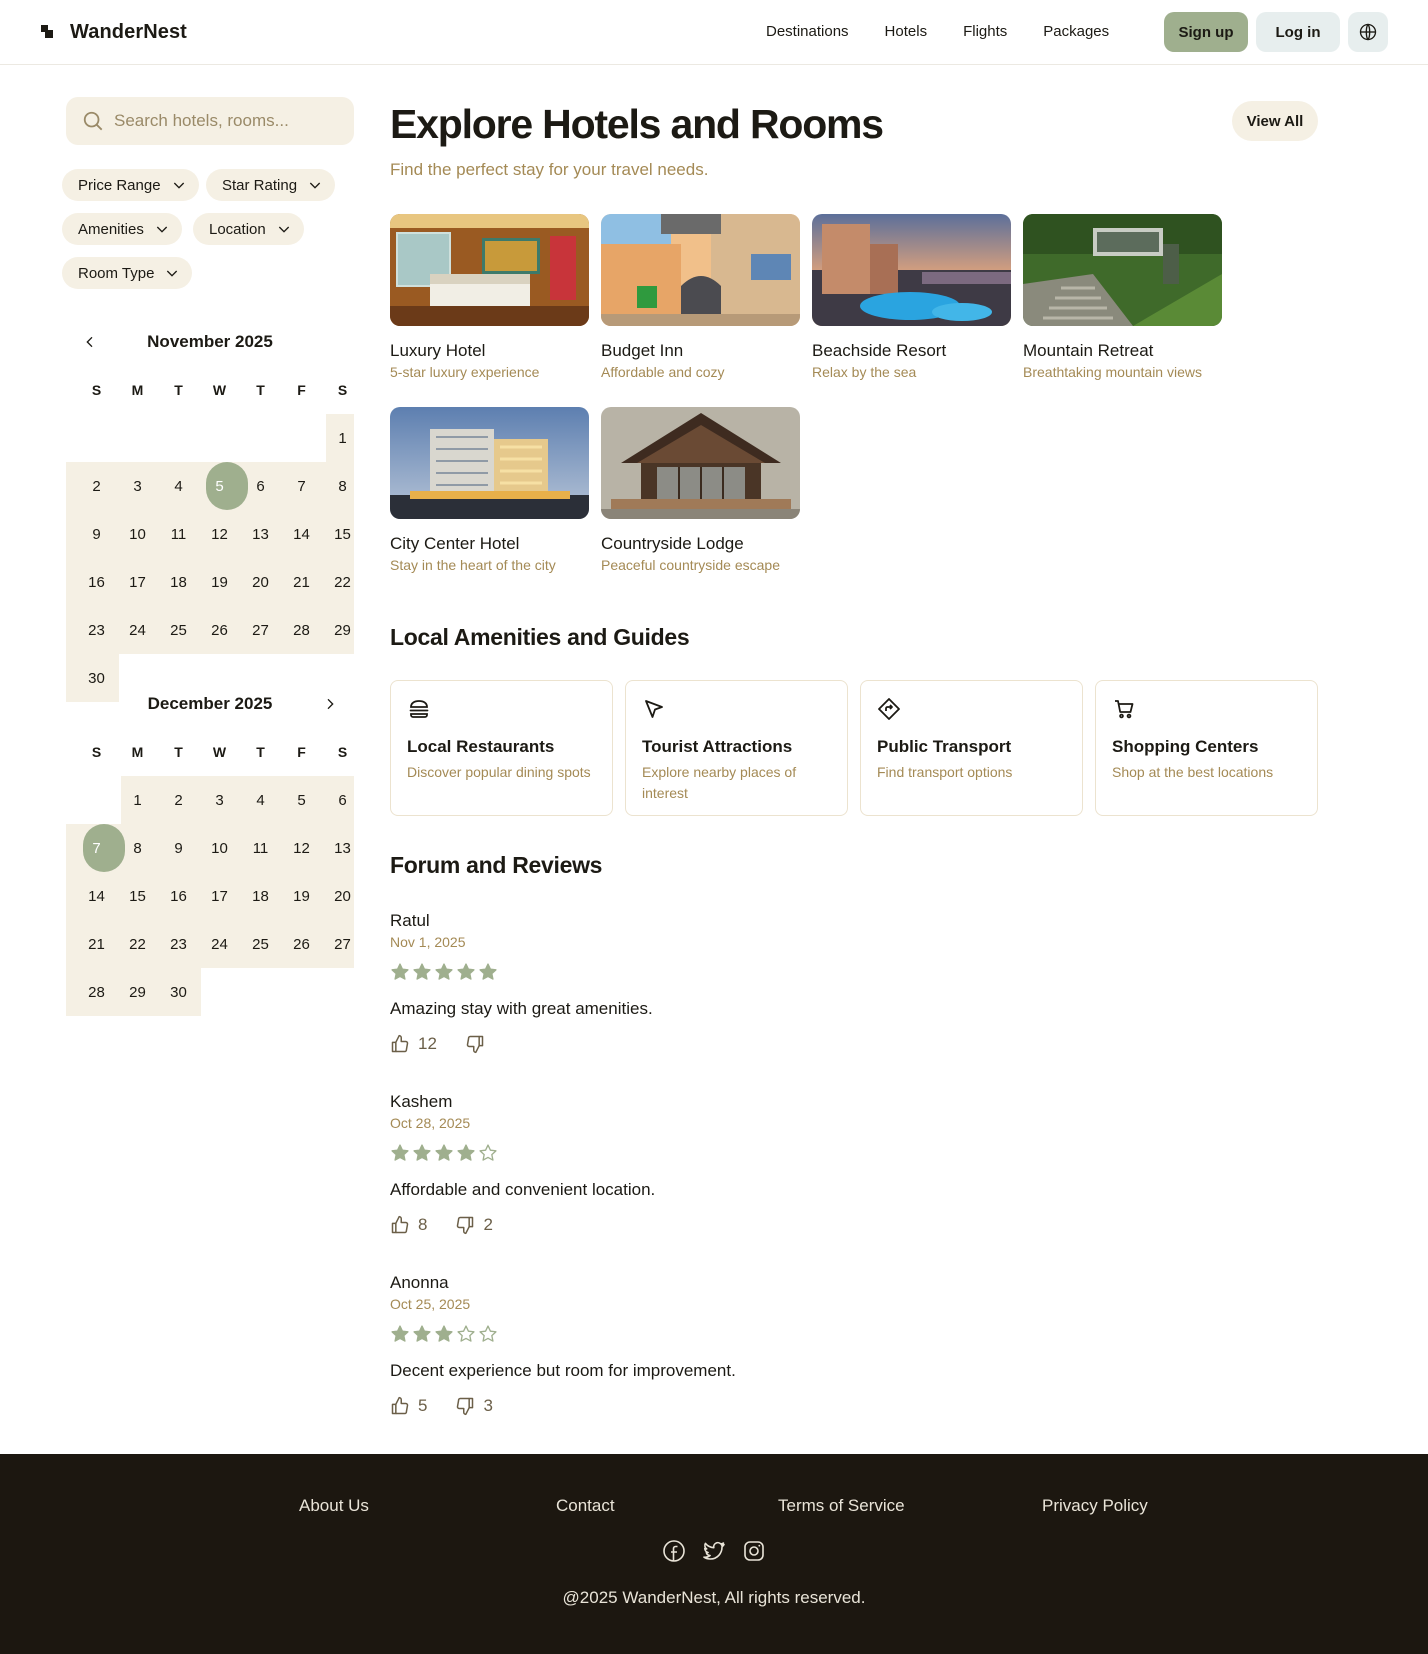 This screenshot has width=1428, height=1654. Describe the element at coordinates (674, 1551) in the screenshot. I see `facebook-icon` at that location.